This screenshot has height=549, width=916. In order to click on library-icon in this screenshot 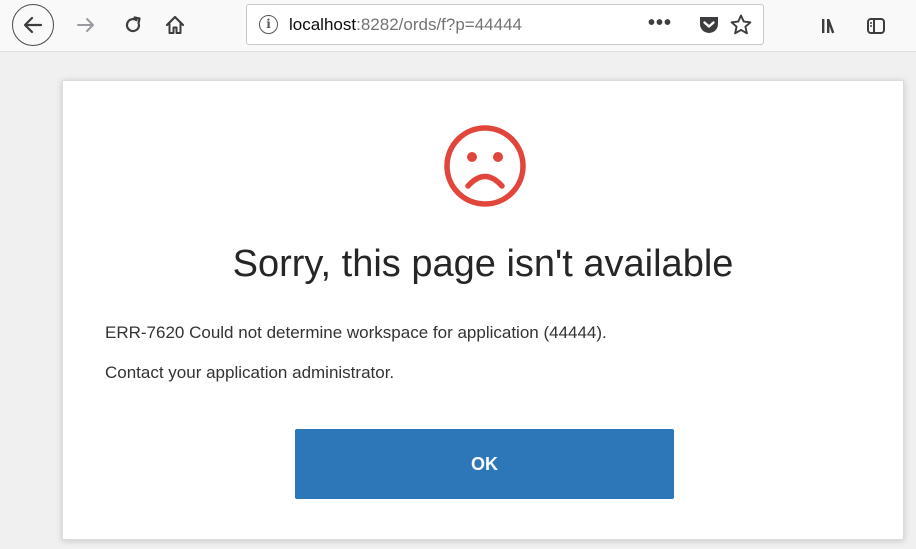, I will do `click(828, 26)`.